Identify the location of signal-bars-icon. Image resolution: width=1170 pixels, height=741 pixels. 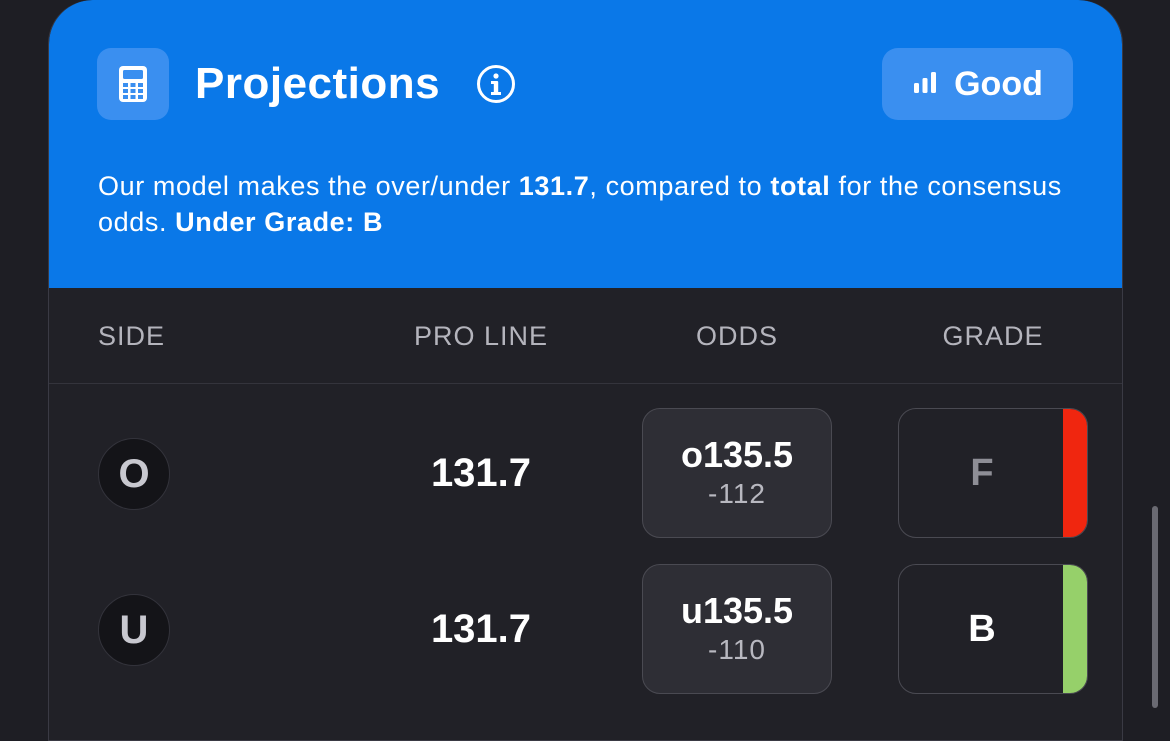
(925, 84).